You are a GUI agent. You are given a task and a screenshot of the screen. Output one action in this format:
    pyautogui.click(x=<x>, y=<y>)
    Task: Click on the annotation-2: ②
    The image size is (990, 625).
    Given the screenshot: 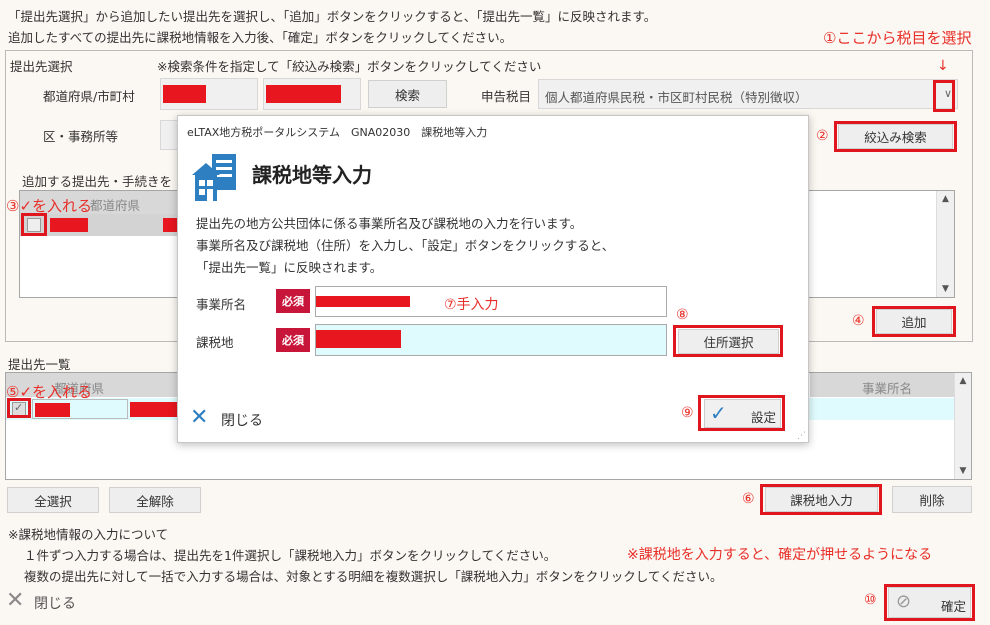 What is the action you would take?
    pyautogui.click(x=822, y=136)
    